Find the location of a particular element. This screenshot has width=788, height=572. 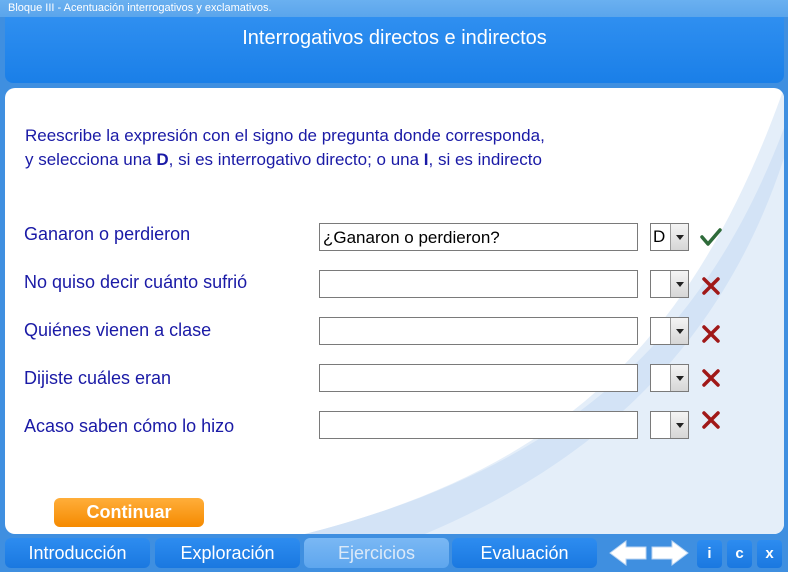

title-bar: Interrogativos directos e indirectos is located at coordinates (394, 50).